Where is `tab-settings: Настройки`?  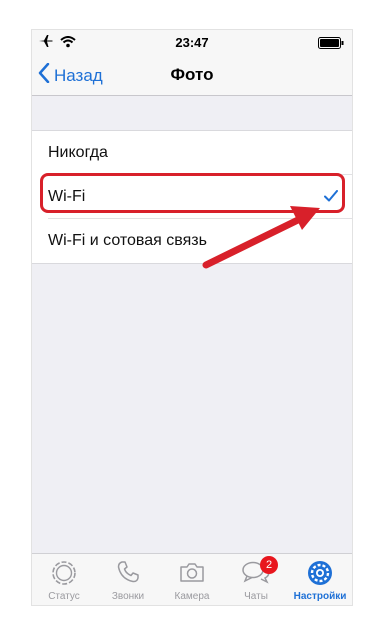
tab-settings: Настройки is located at coordinates (320, 579).